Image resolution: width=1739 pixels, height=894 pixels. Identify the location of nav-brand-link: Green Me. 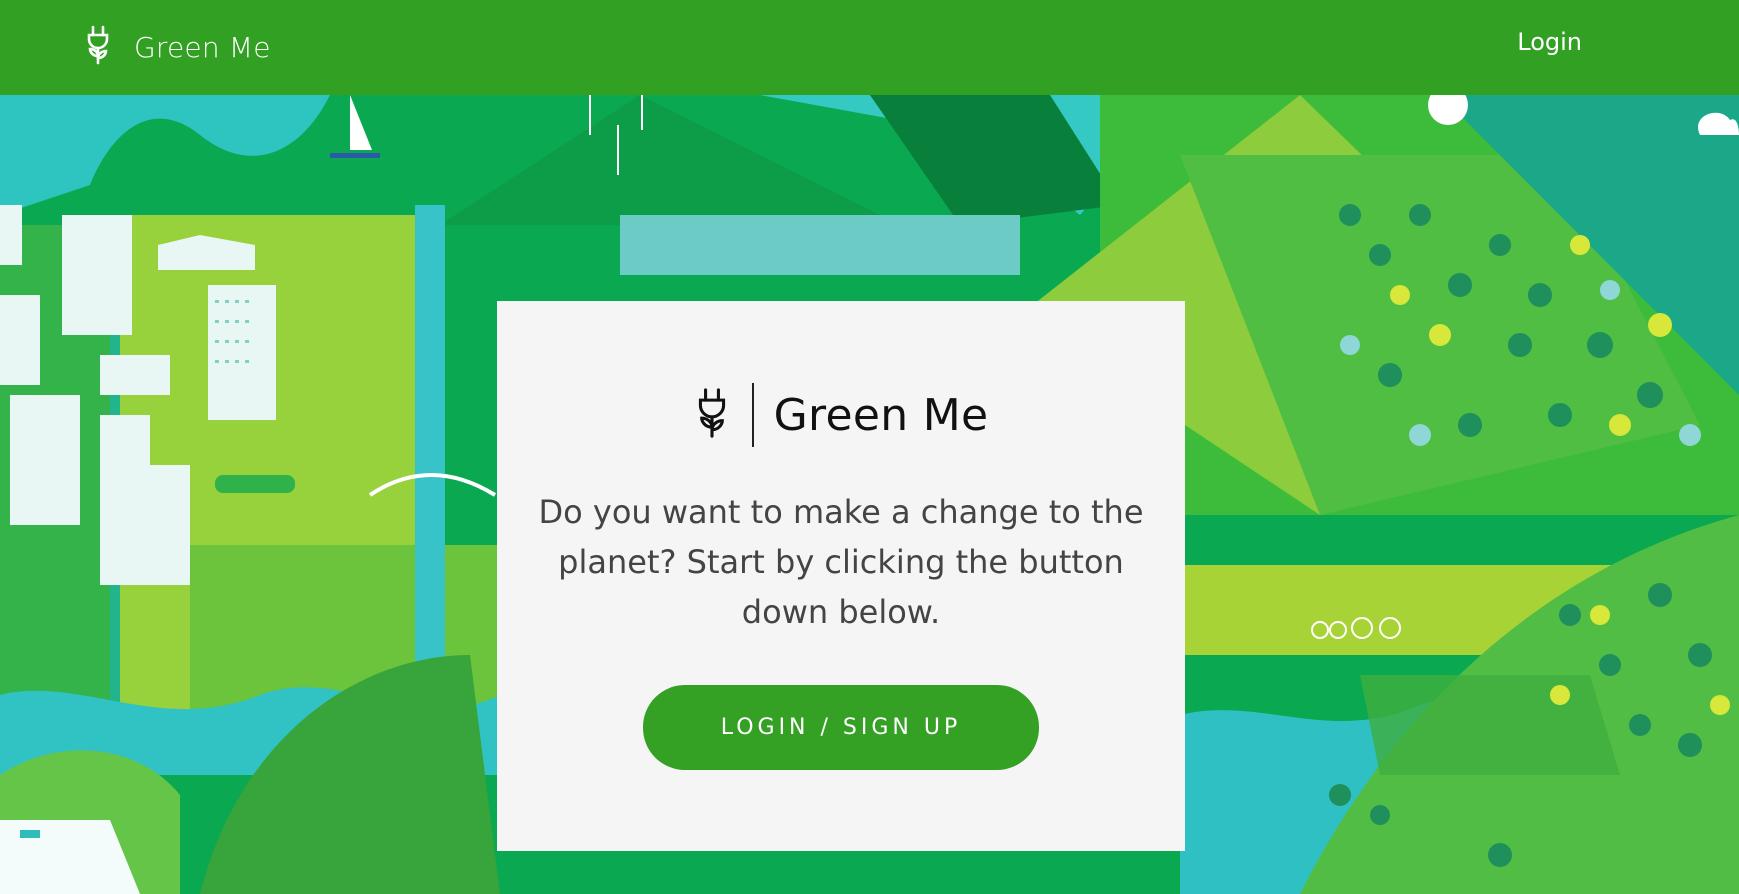
(177, 47).